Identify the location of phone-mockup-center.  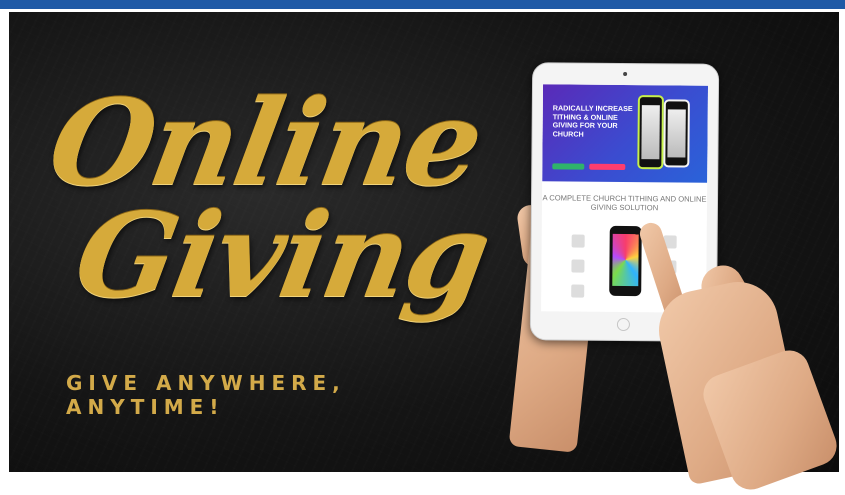
(625, 261).